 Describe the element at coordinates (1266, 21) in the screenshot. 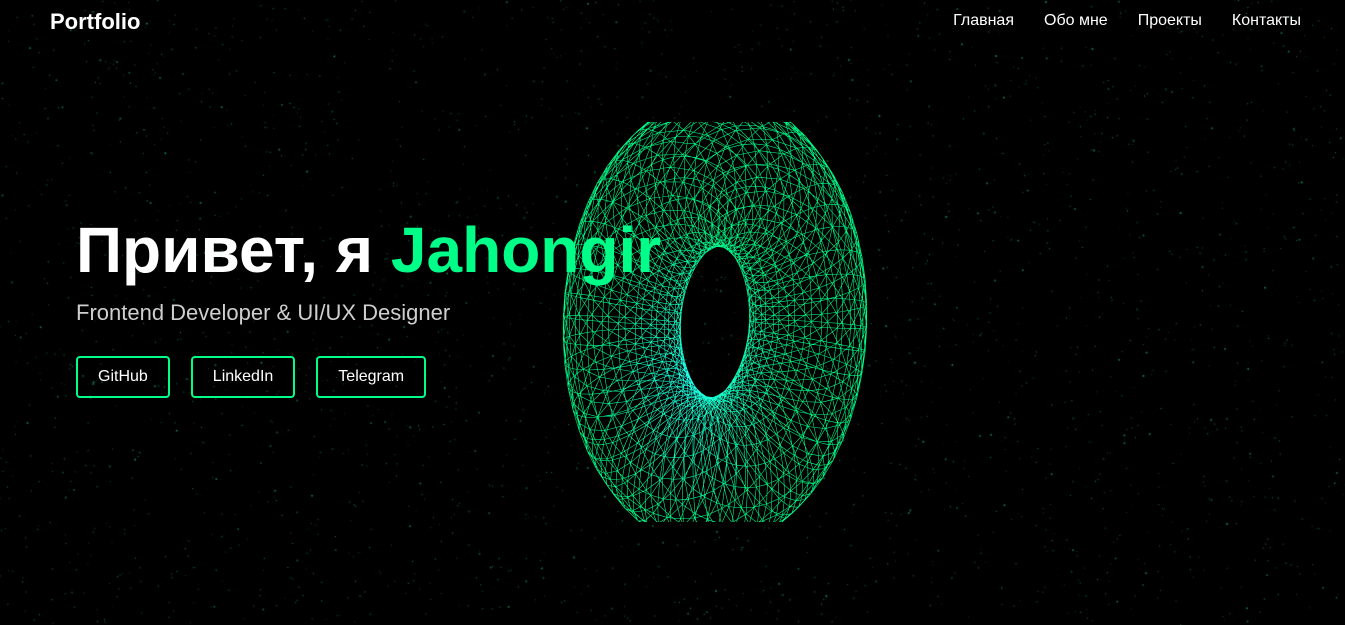

I see `nav-link-contacts: Контакты` at that location.